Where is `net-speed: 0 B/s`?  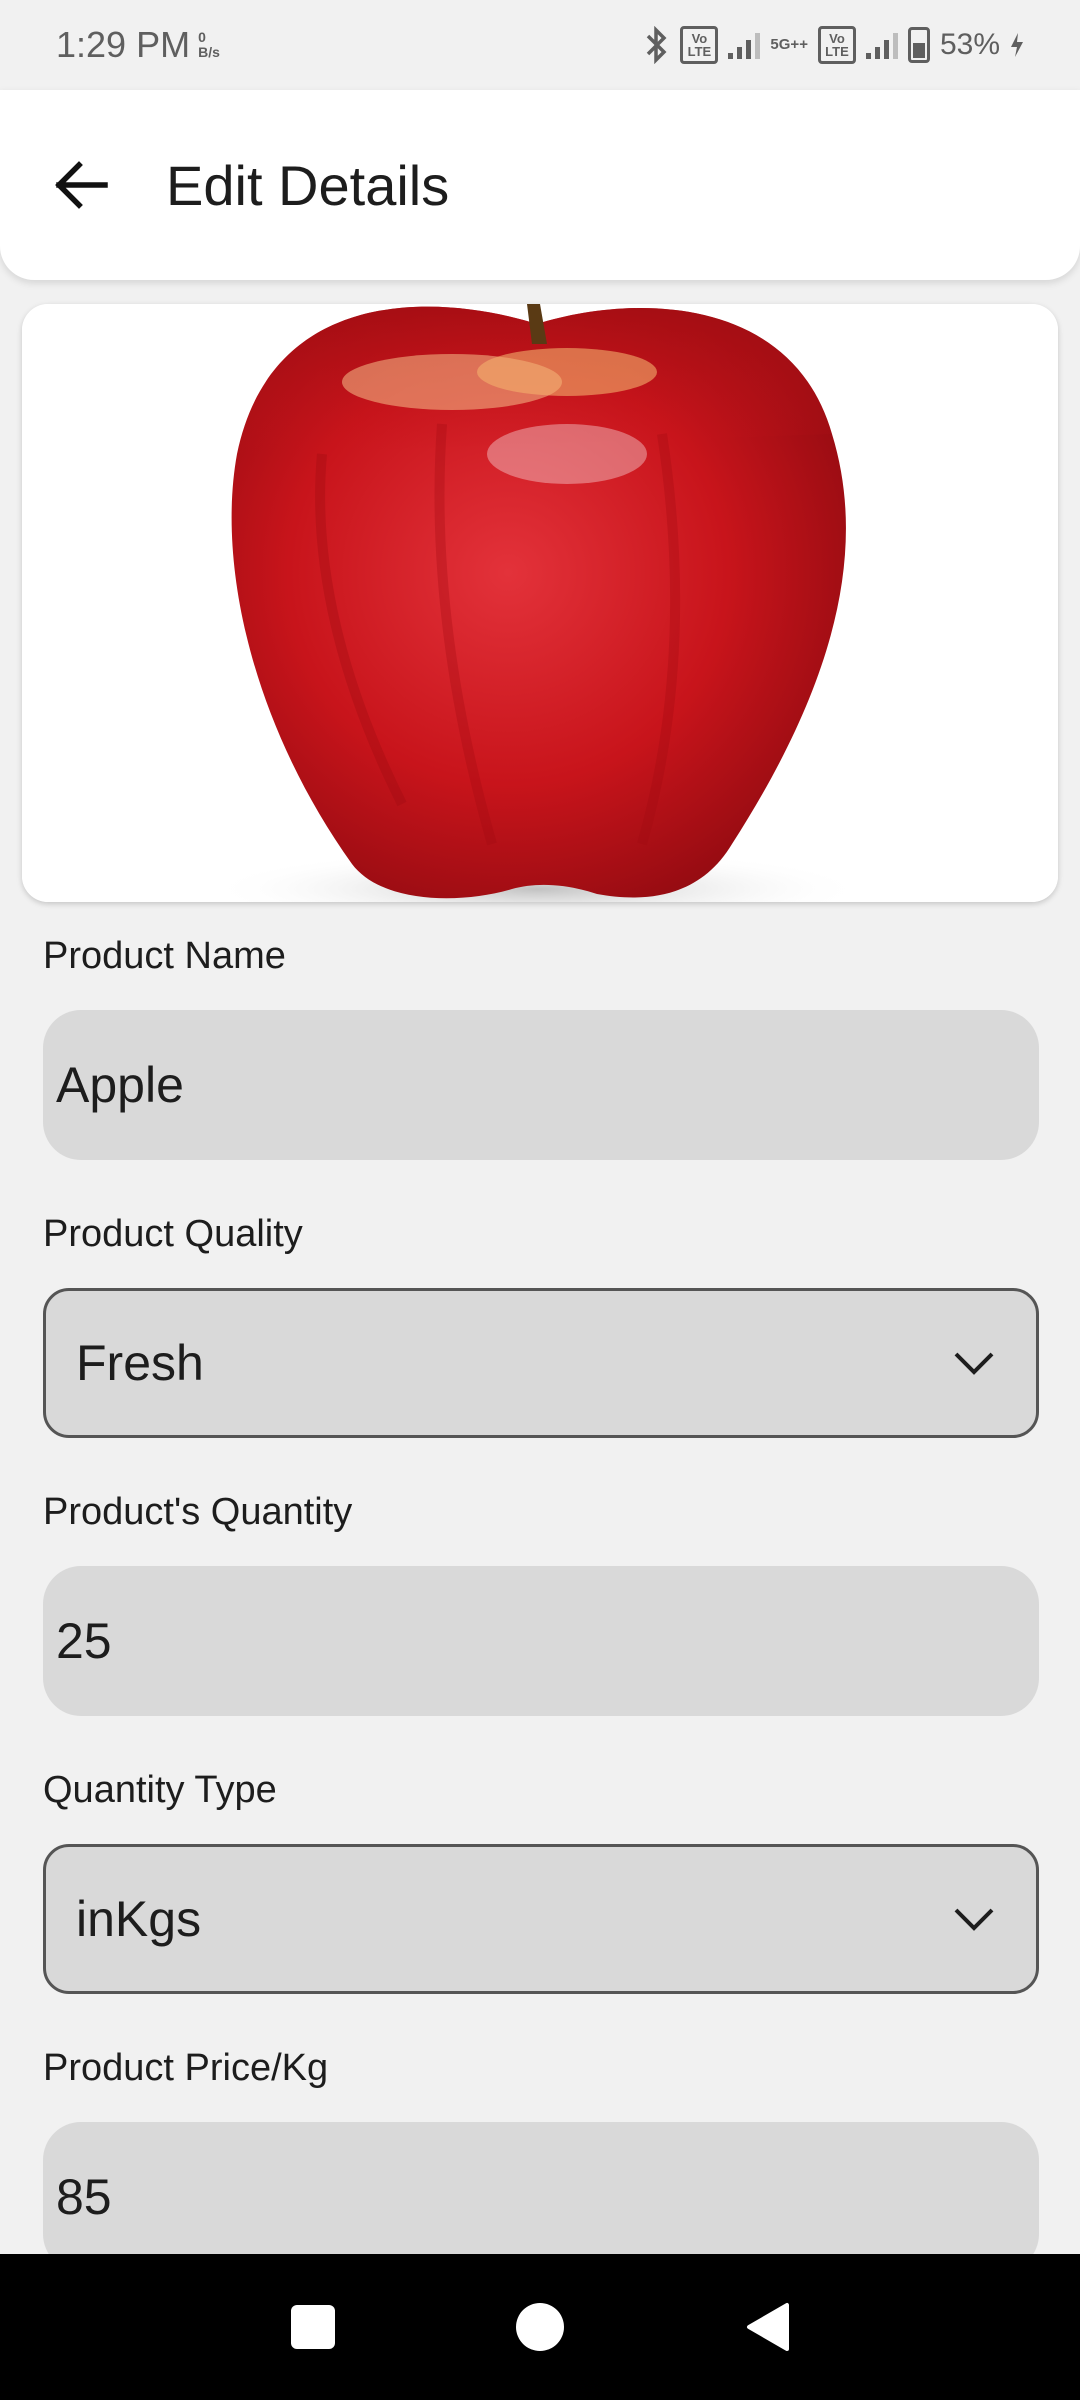
net-speed: 0 B/s is located at coordinates (209, 45).